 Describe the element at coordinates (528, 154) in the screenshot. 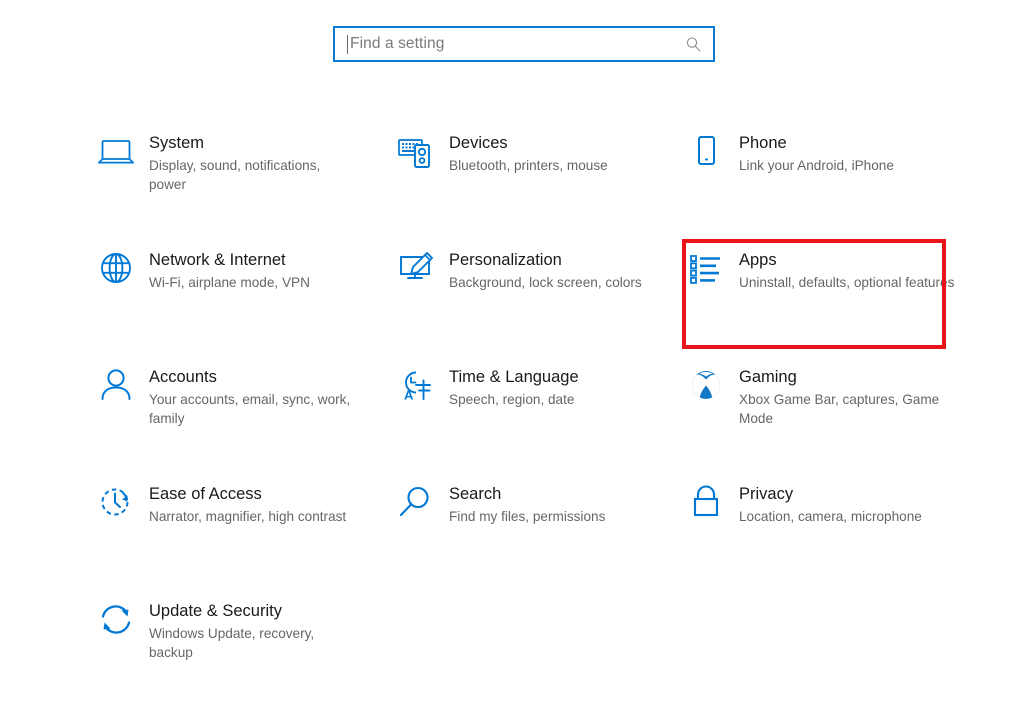

I see `settings-item-text: Devices Bluetooth, printers, mouse` at that location.